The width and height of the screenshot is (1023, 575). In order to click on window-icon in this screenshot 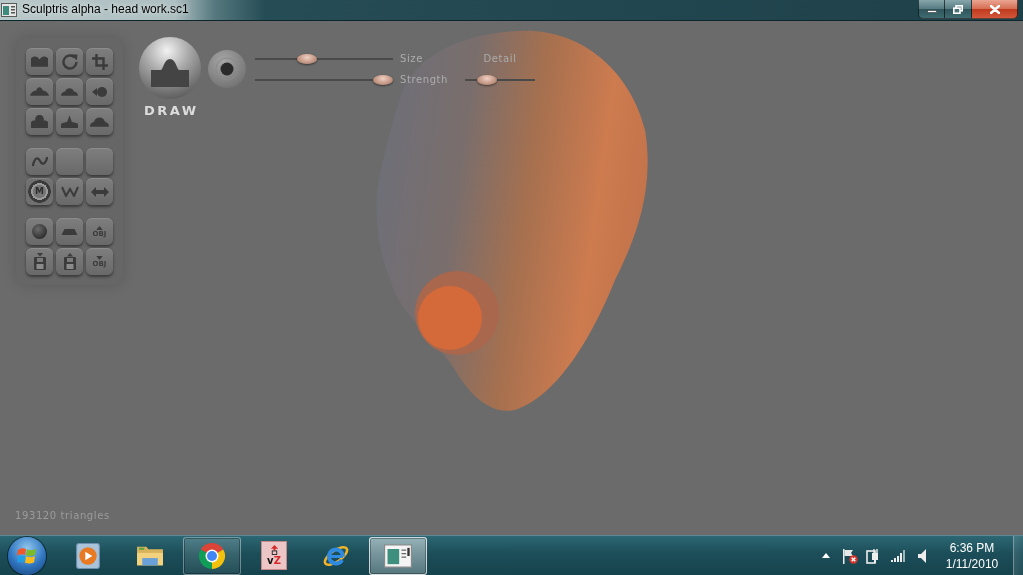, I will do `click(398, 555)`.